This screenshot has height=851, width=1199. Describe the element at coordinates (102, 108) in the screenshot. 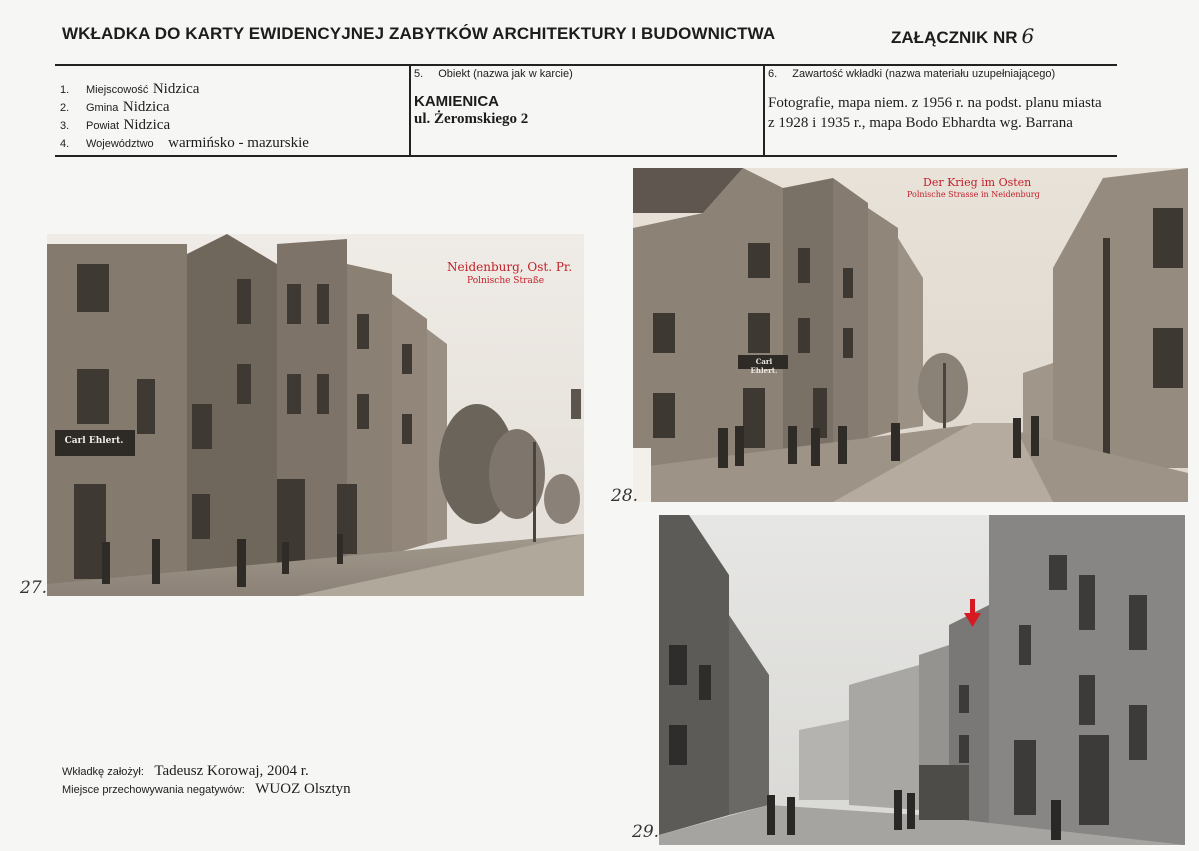

I see `location-label: Gmina` at that location.